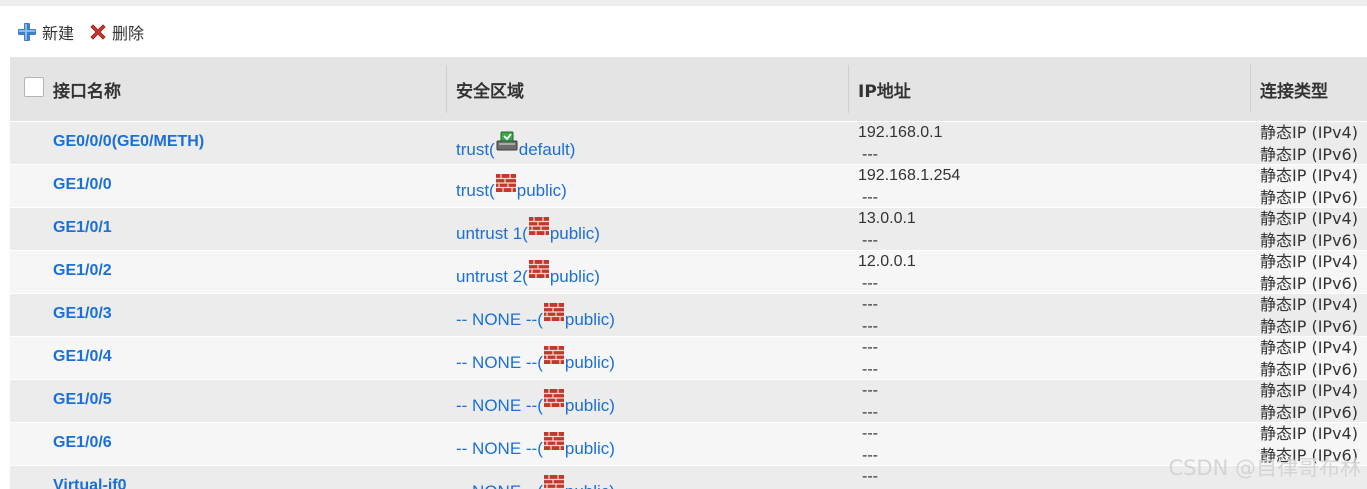  Describe the element at coordinates (887, 230) in the screenshot. I see `ip-address-cell: 13.0.0.1 ---` at that location.